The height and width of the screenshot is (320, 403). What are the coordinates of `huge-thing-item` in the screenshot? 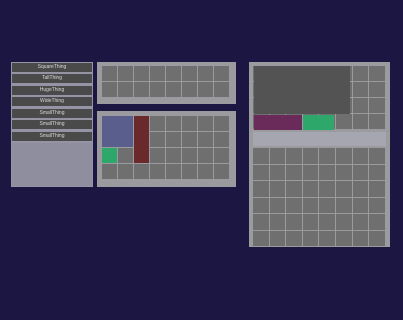 It's located at (302, 90).